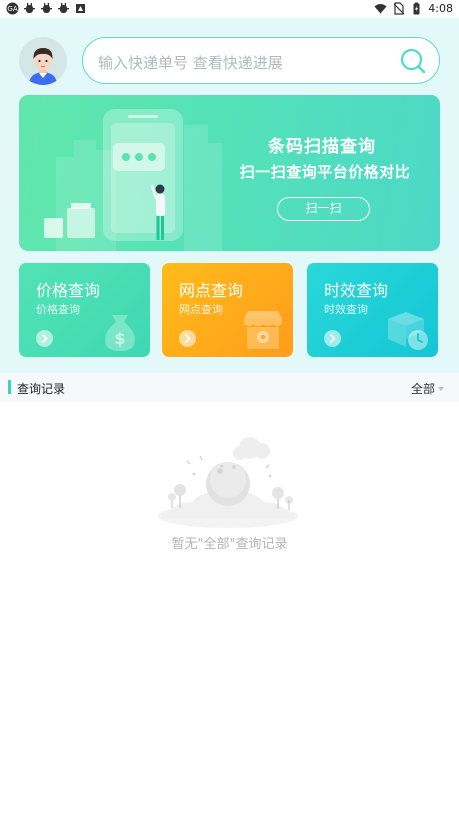 The width and height of the screenshot is (459, 816). I want to click on records-accent-bar, so click(9, 387).